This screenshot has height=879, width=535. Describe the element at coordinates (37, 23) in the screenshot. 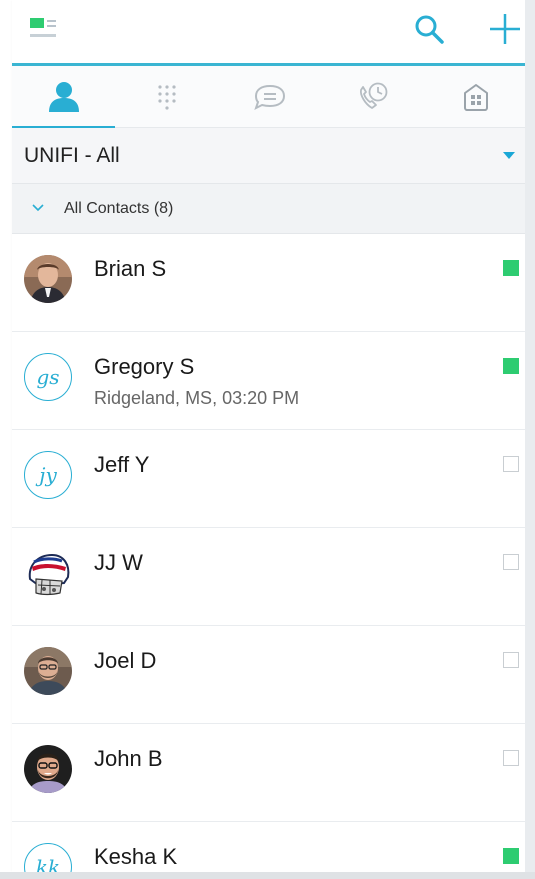

I see `menu-icon-square` at that location.